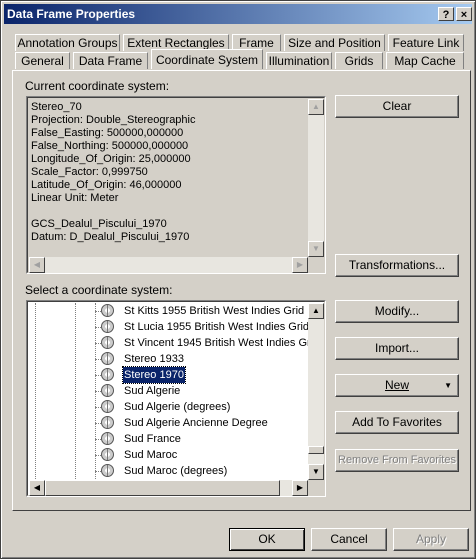 This screenshot has height=559, width=476. What do you see at coordinates (464, 14) in the screenshot?
I see `close-button: ×` at bounding box center [464, 14].